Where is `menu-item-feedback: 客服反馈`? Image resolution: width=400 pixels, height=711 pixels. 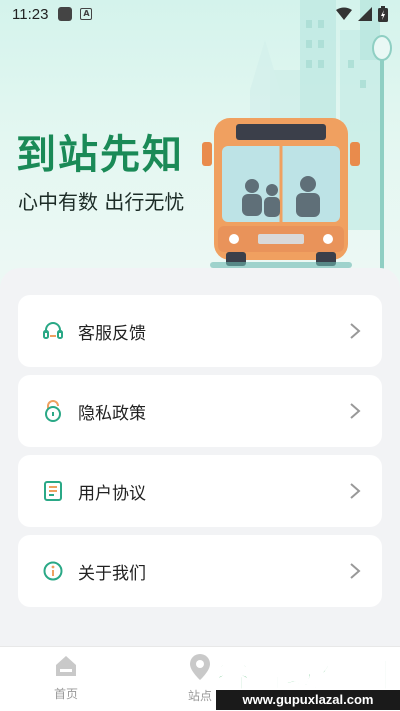 menu-item-feedback: 客服反馈 is located at coordinates (200, 331).